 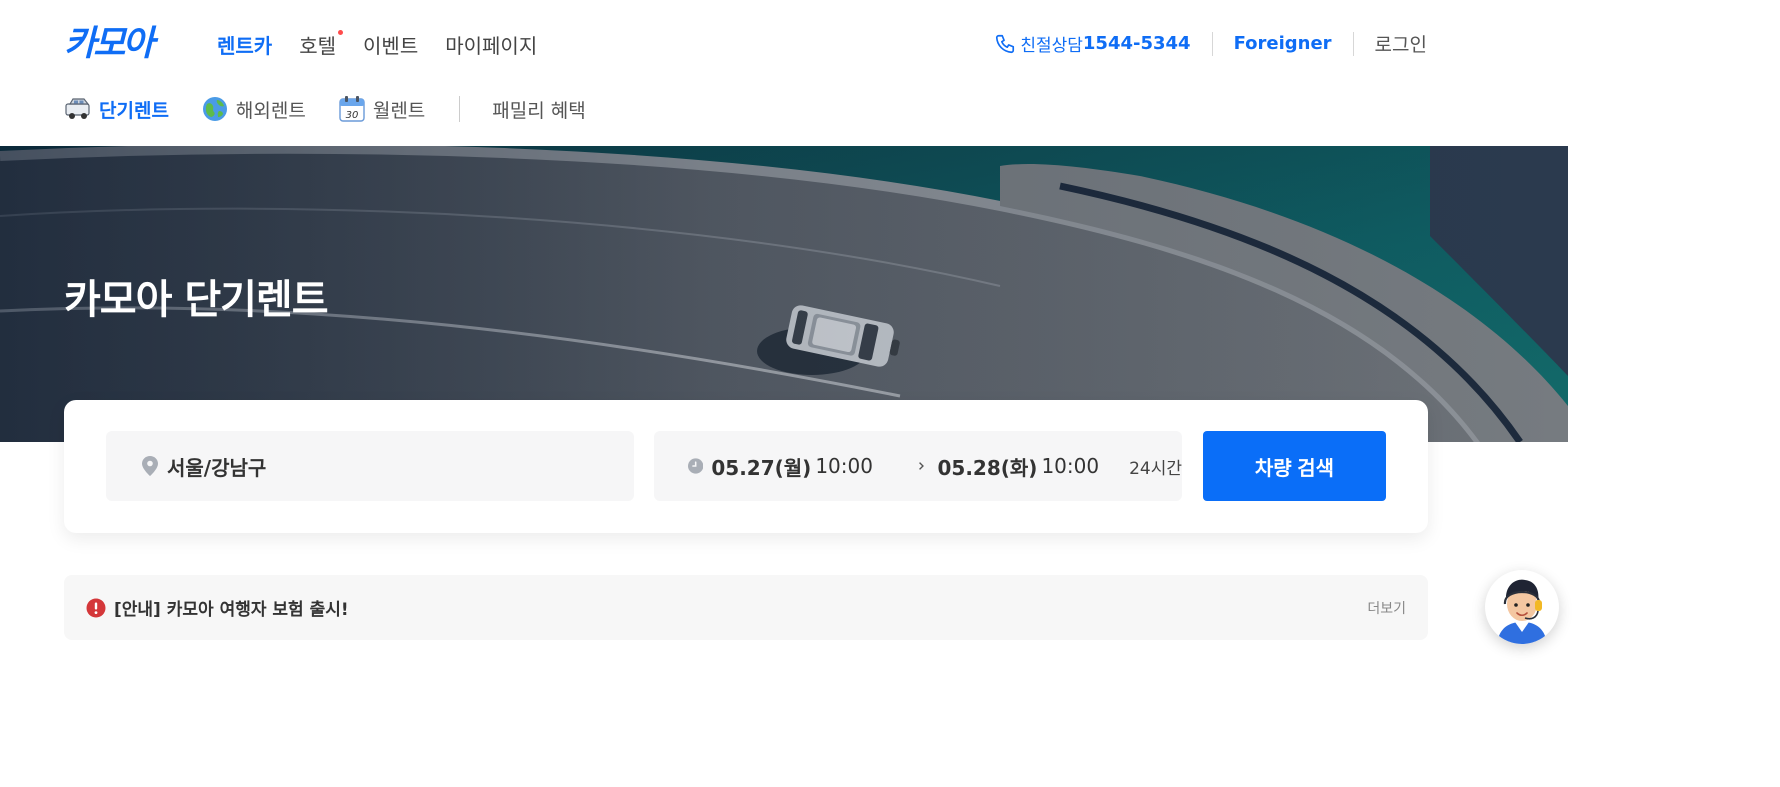 I want to click on chevron-right-icon, so click(x=921, y=466).